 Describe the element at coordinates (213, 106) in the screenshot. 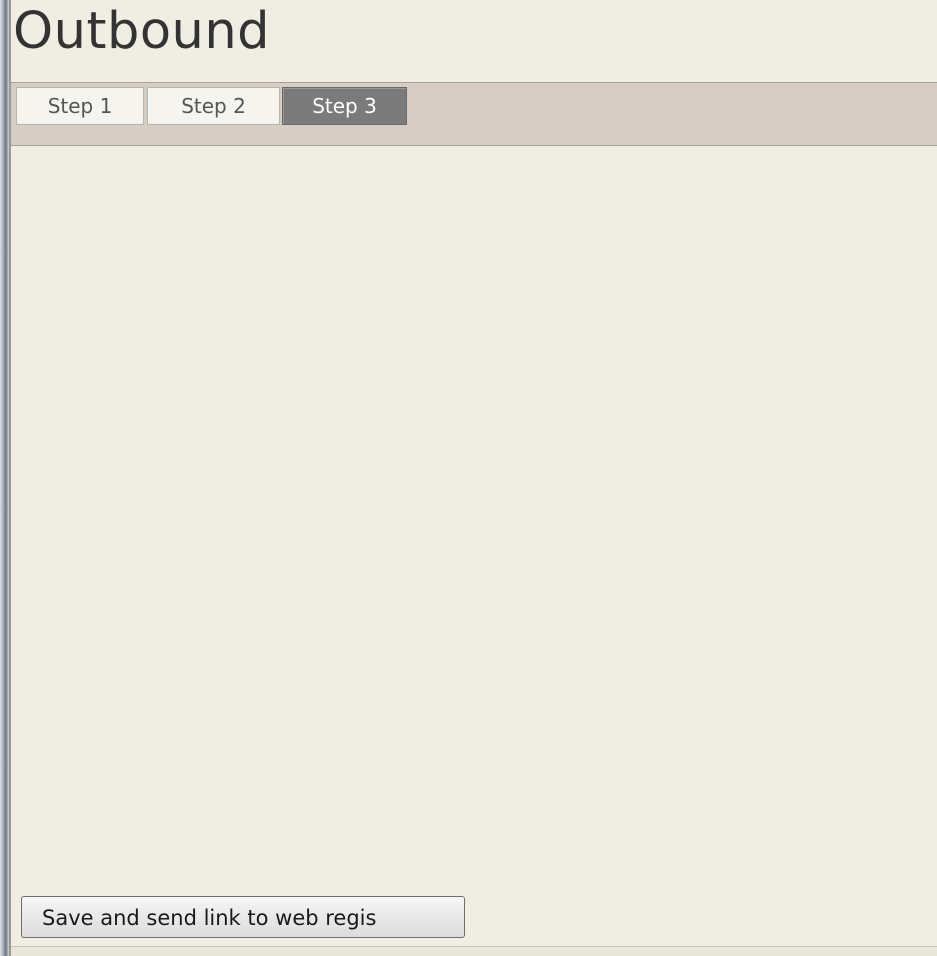

I see `tab-step-2: Step 2` at that location.